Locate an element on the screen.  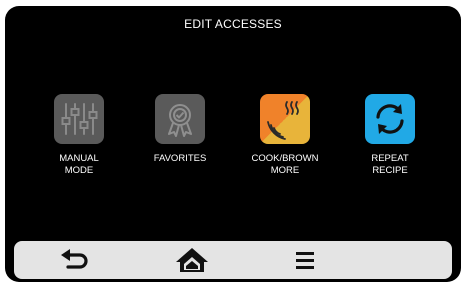
favorites-tile is located at coordinates (180, 119).